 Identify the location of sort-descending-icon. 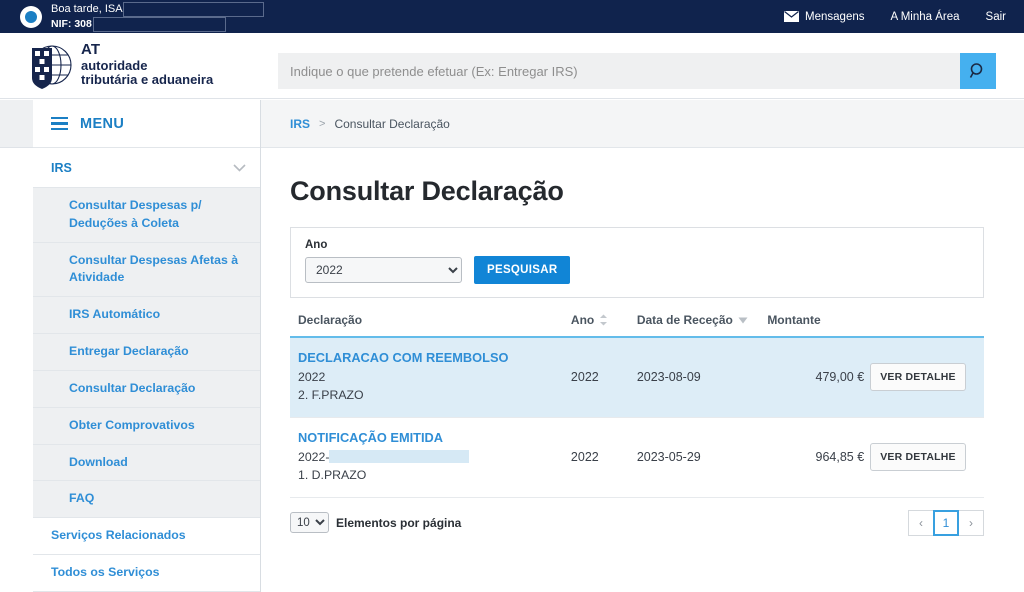
(743, 320).